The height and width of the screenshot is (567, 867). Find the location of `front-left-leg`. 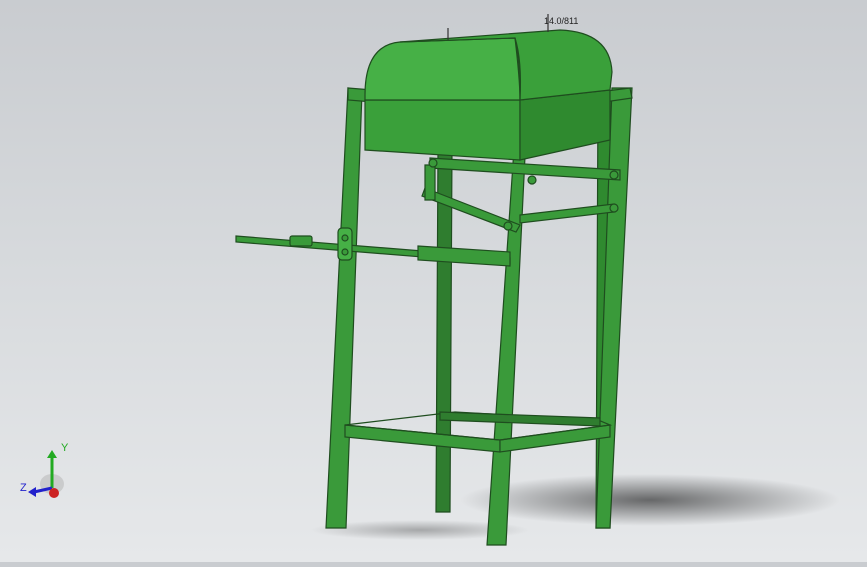

front-left-leg is located at coordinates (344, 308).